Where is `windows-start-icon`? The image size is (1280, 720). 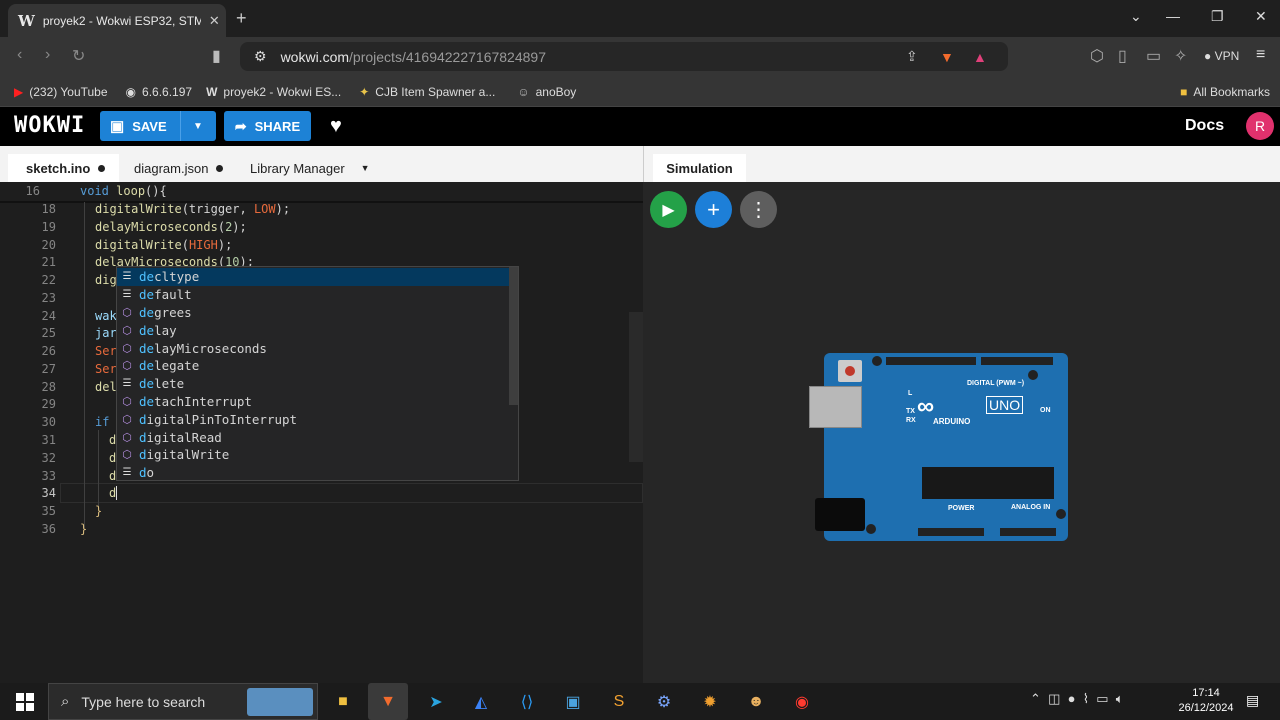 windows-start-icon is located at coordinates (25, 704).